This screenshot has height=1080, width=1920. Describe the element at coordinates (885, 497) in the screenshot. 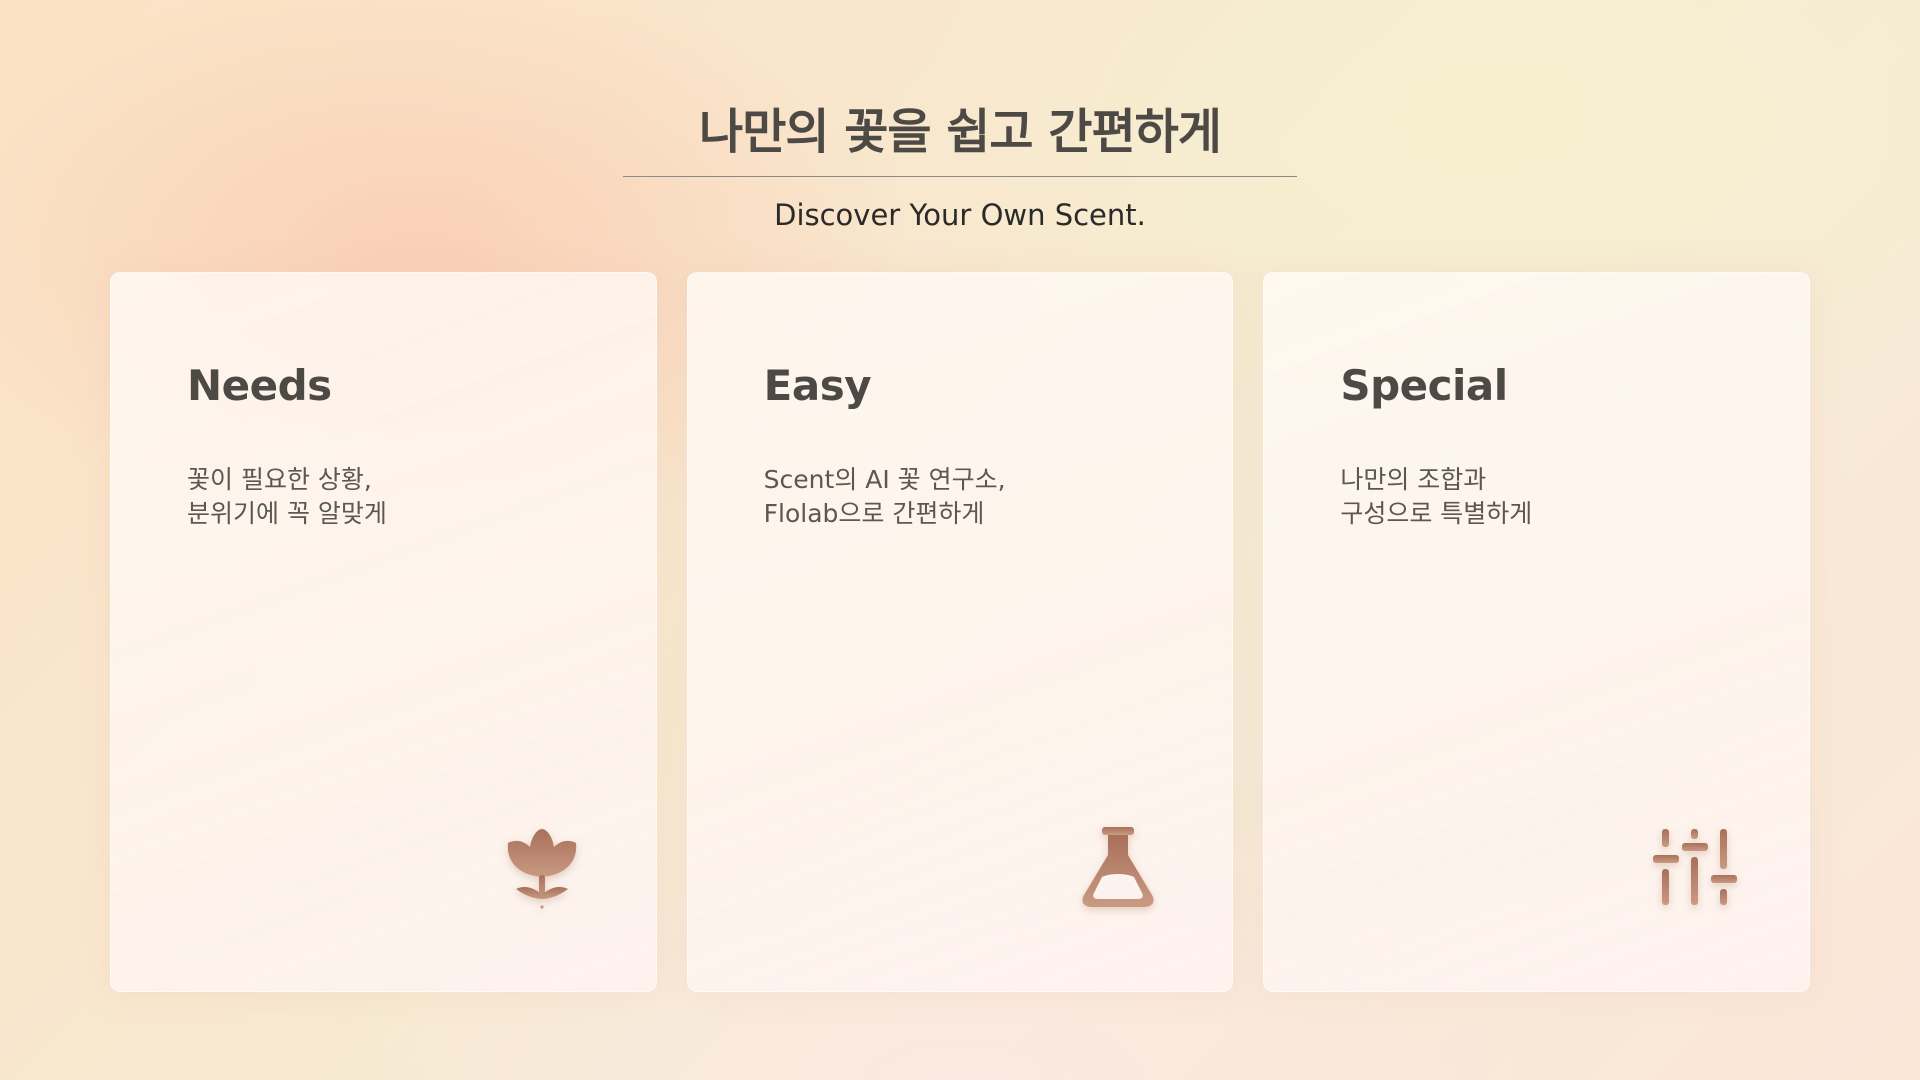

I see `card-description: Scent의 AI 꽃 연구소, Flolab으로 간편하게` at that location.